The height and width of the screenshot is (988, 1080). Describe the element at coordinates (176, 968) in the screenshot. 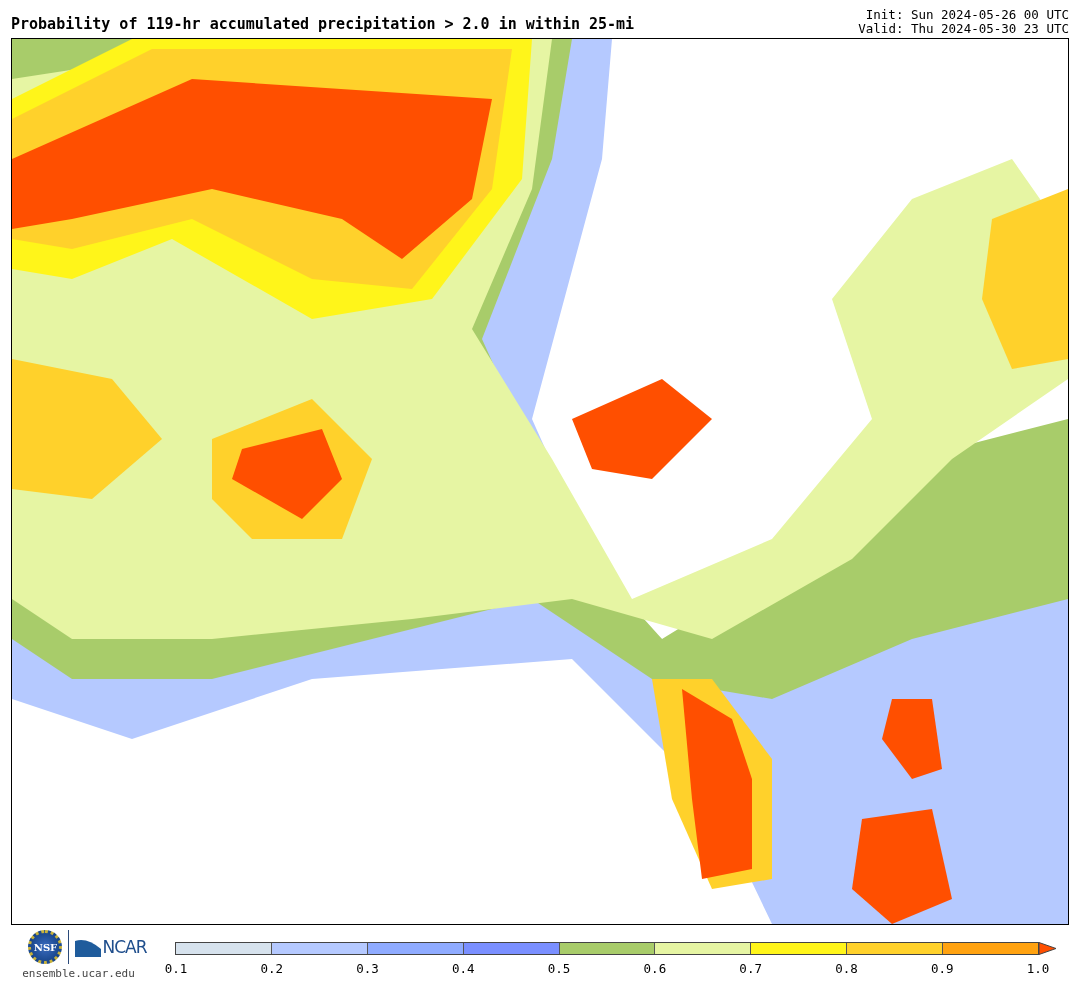

I see `colorbar-tick-label: 0.1` at that location.